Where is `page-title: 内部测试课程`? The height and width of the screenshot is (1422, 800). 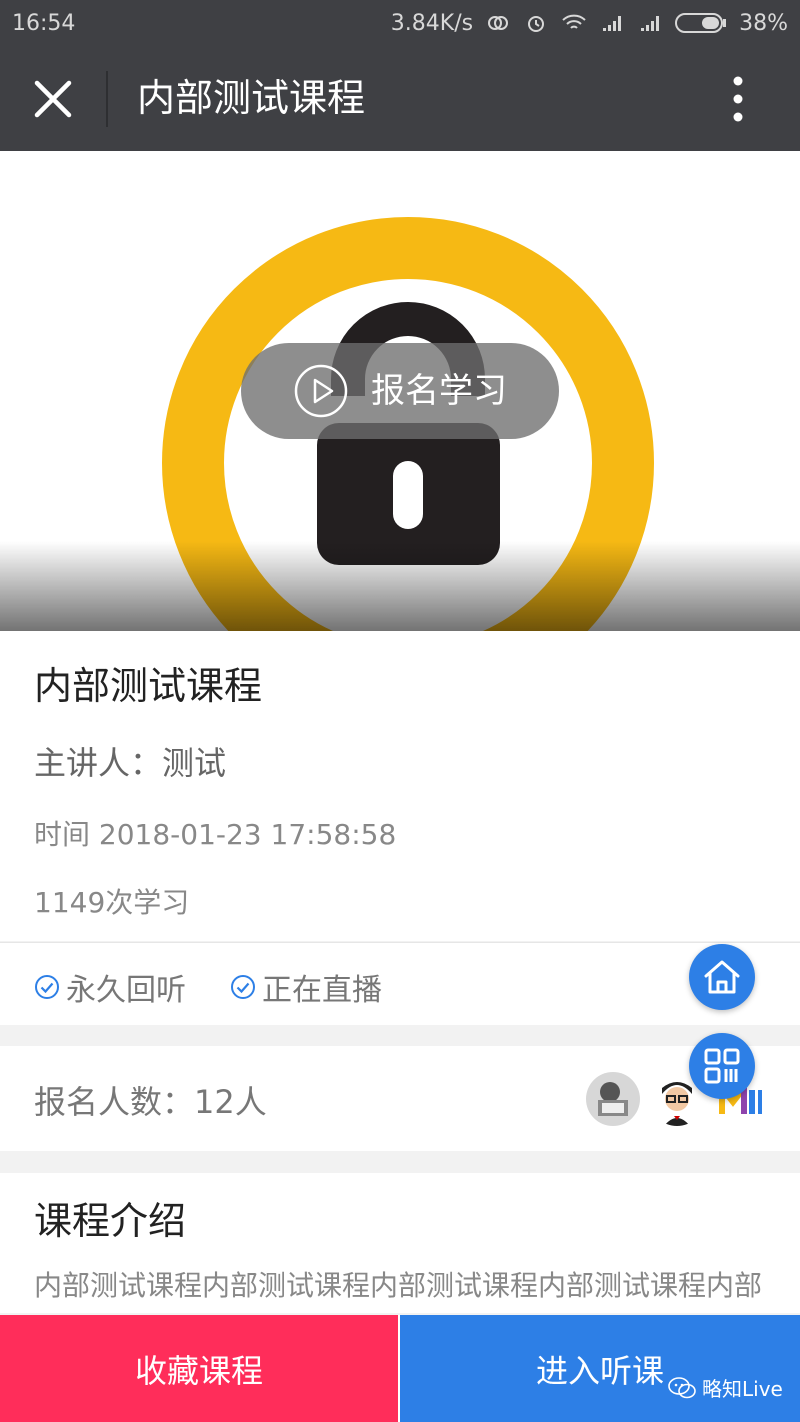 page-title: 内部测试课程 is located at coordinates (251, 98).